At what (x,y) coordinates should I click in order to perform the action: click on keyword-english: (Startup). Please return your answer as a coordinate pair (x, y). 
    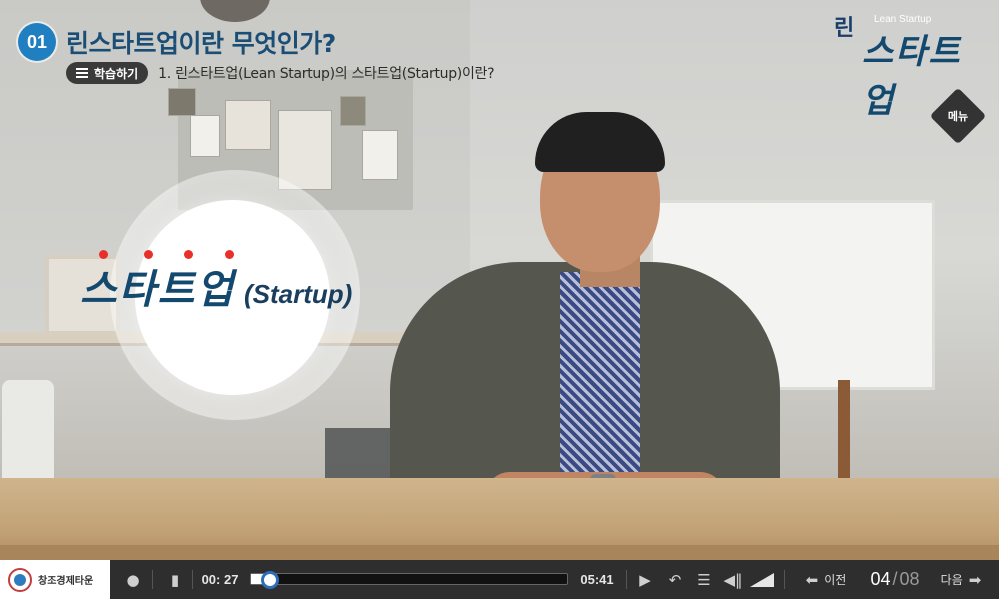
    Looking at the image, I should click on (298, 294).